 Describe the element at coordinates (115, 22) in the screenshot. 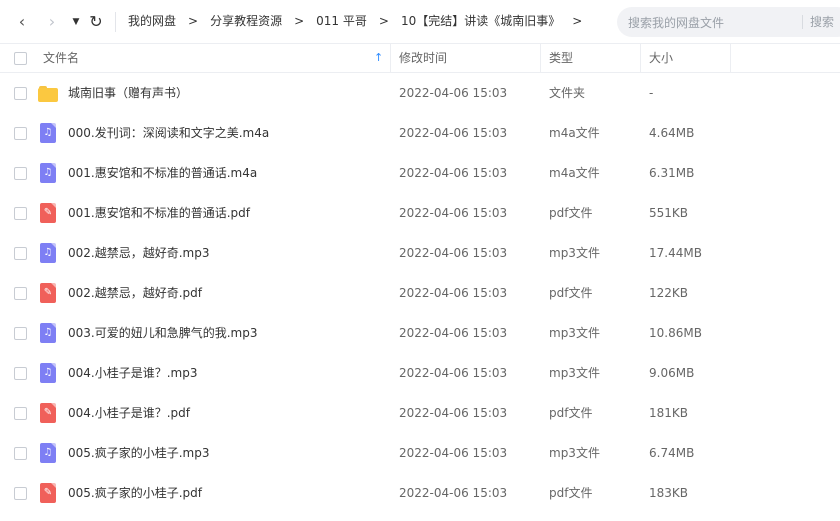

I see `toolbar-divider` at that location.